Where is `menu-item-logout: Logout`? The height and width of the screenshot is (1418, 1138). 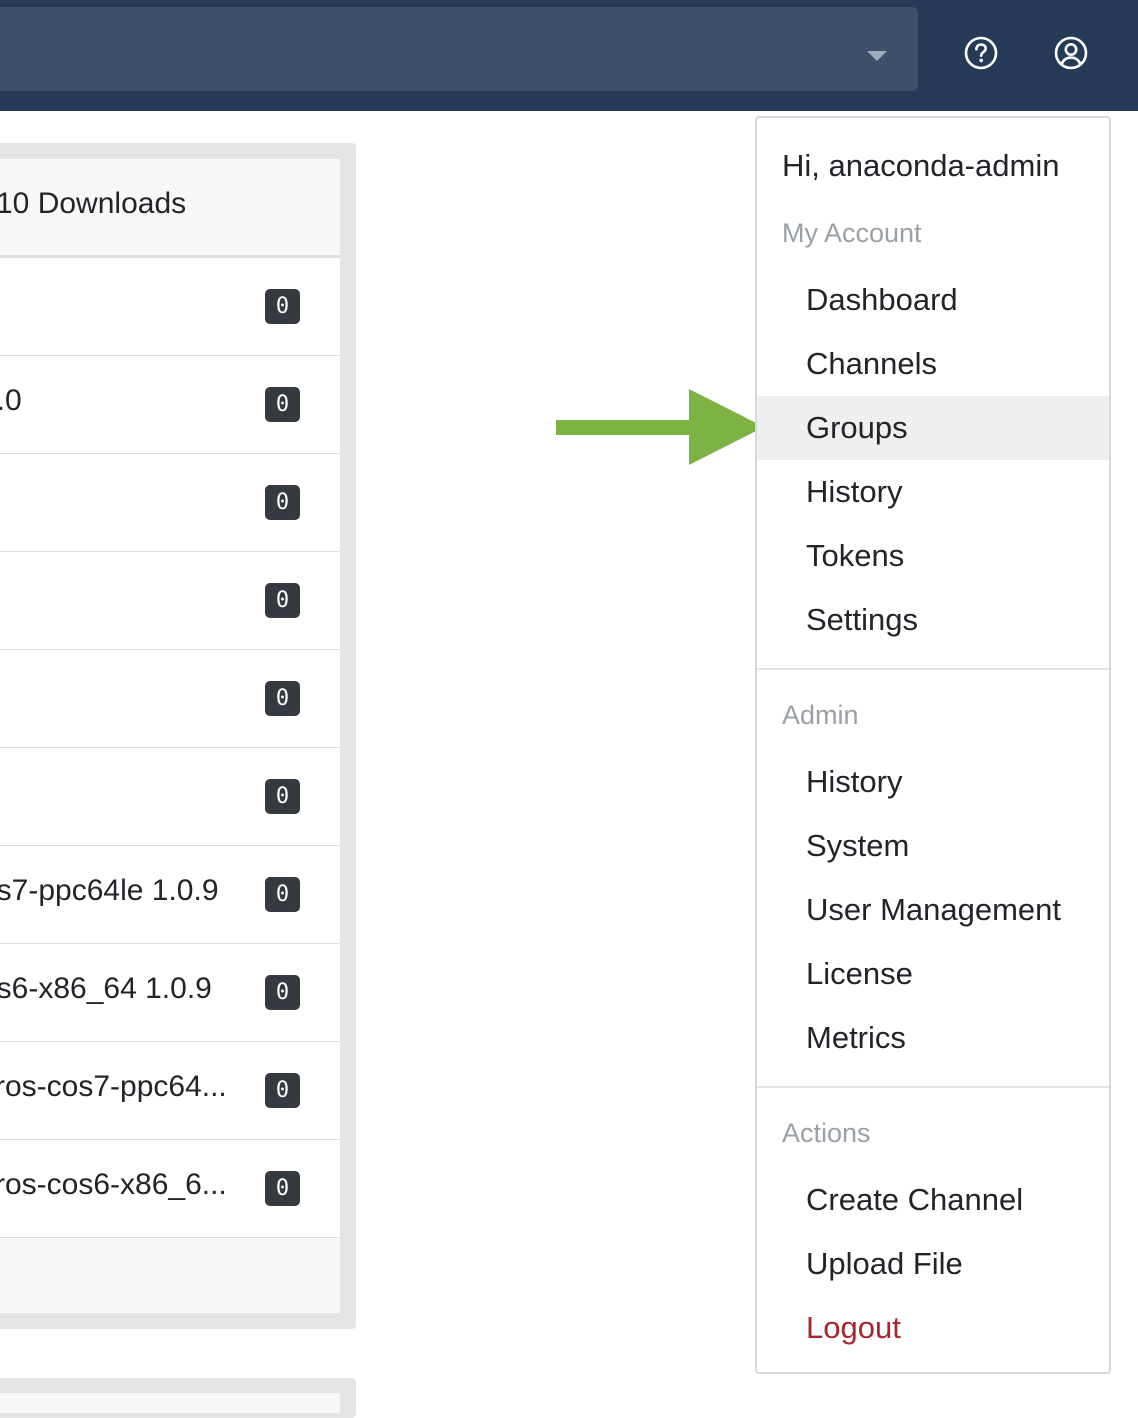
menu-item-logout: Logout is located at coordinates (933, 1328).